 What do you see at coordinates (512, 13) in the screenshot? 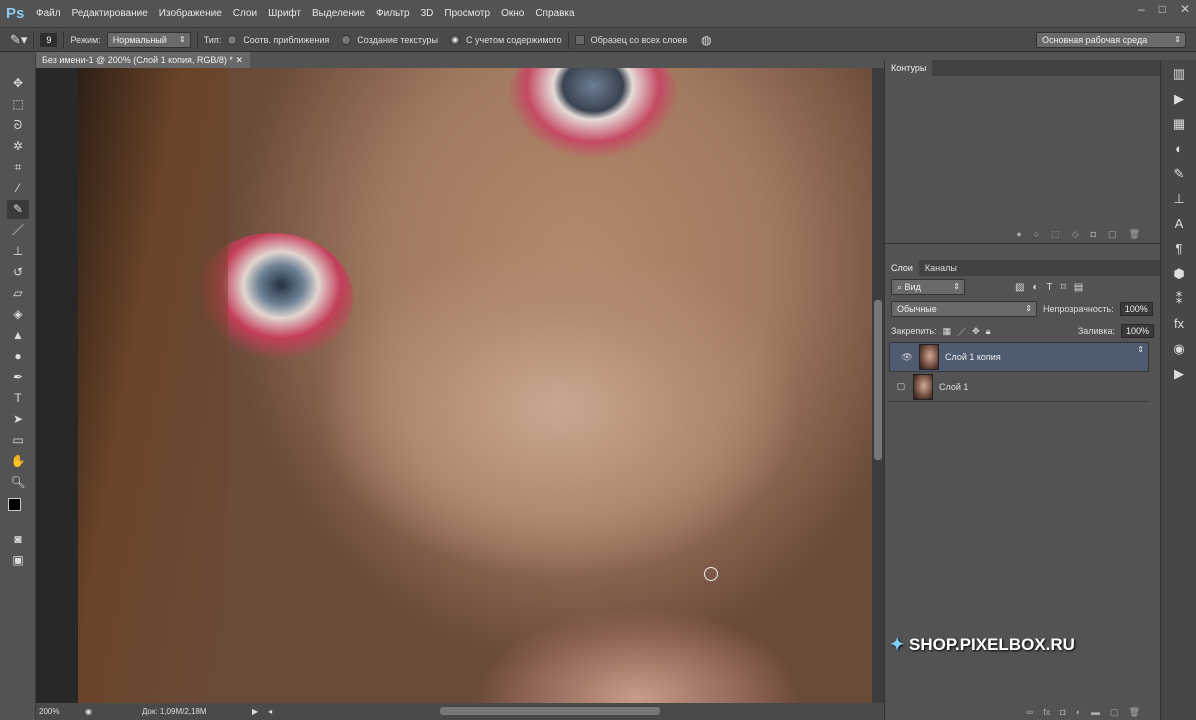
I see `menu-window: Окно` at bounding box center [512, 13].